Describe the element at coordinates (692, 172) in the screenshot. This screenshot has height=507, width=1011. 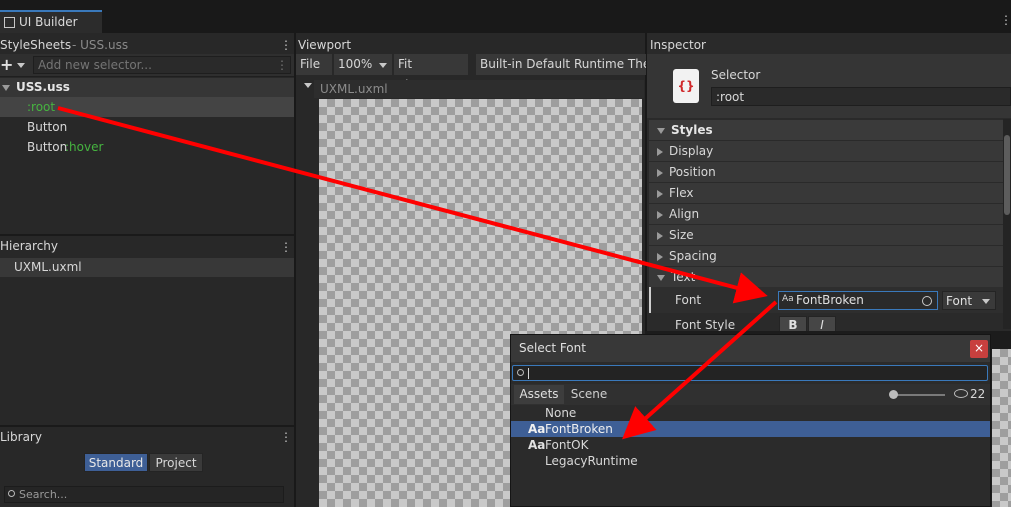
I see `section-label: Position` at that location.